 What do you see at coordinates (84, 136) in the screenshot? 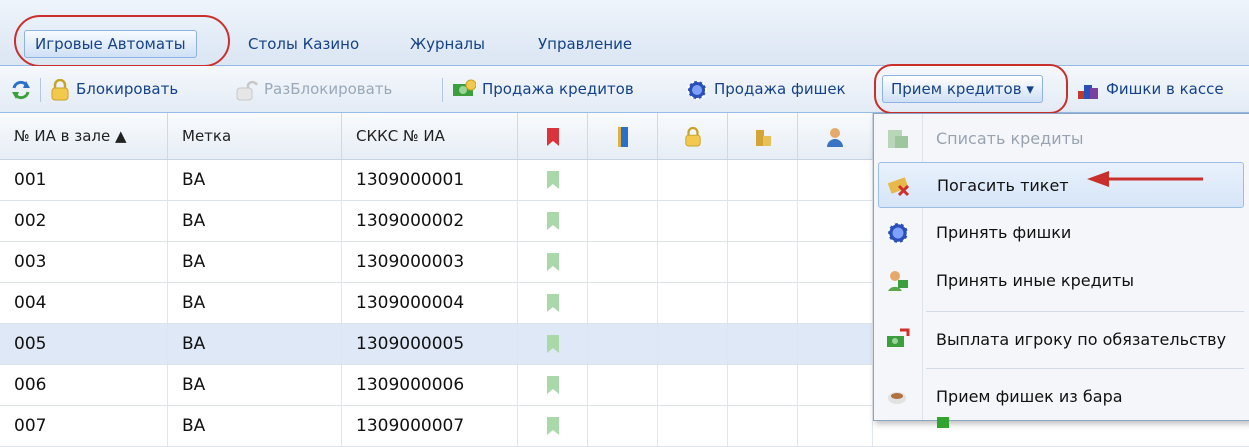
I see `column-header-number: № ИА в зале ▲` at bounding box center [84, 136].